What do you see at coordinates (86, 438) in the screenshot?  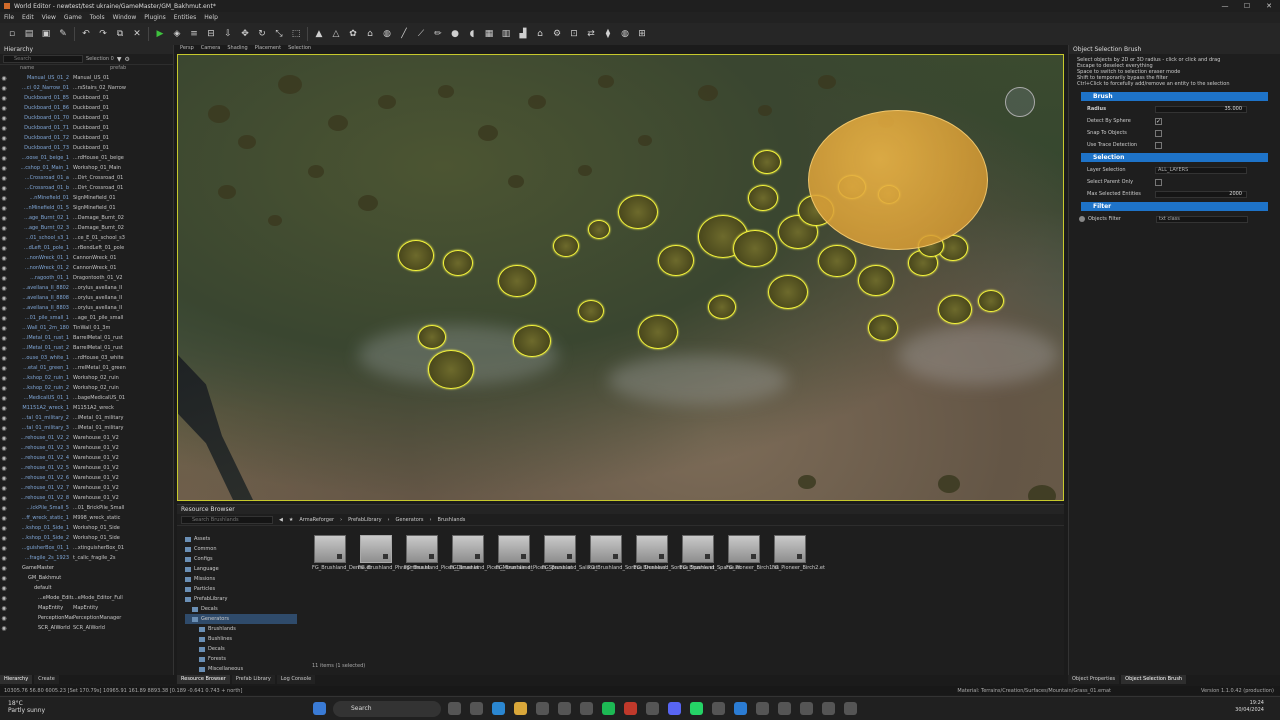 I see `hierarchy-row: ◉ ...rehouse_01_V2_2 Warehouse_01_V2` at bounding box center [86, 438].